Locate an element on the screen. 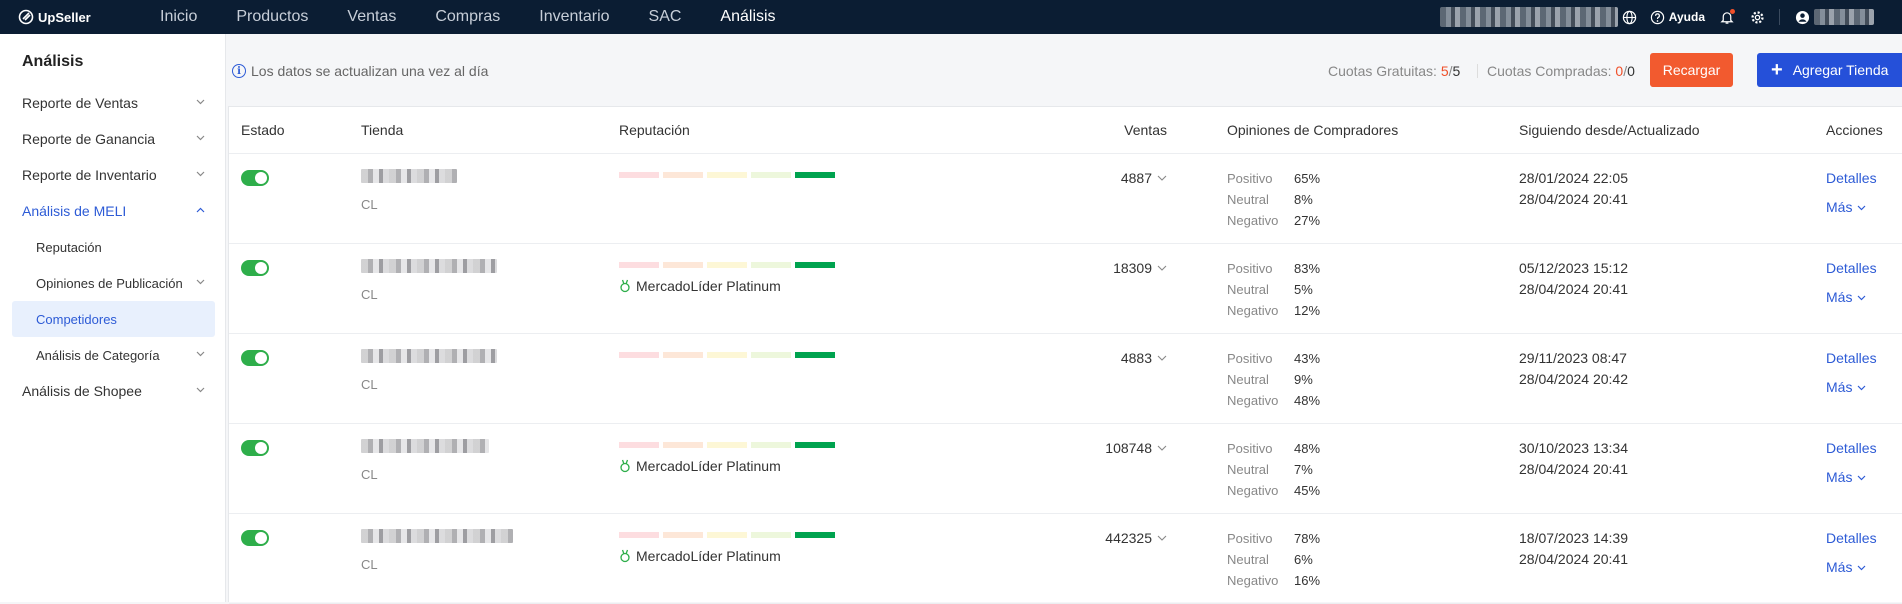 This screenshot has width=1902, height=604. negative-value: 45% is located at coordinates (1307, 490).